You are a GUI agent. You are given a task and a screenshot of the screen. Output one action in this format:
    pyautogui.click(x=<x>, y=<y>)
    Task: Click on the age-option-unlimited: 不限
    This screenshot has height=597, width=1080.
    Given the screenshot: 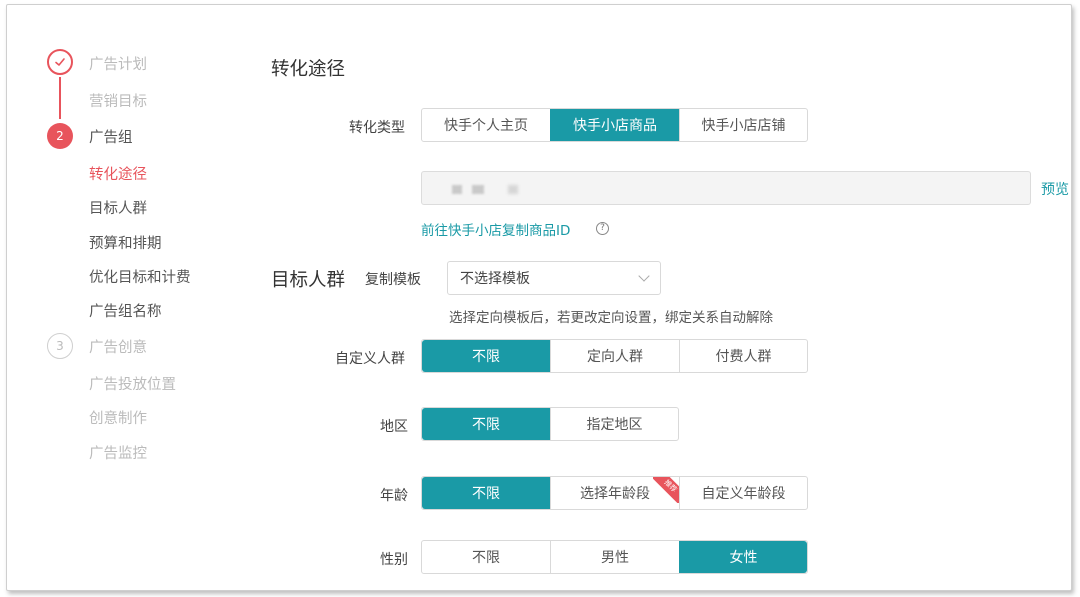 What is the action you would take?
    pyautogui.click(x=486, y=493)
    